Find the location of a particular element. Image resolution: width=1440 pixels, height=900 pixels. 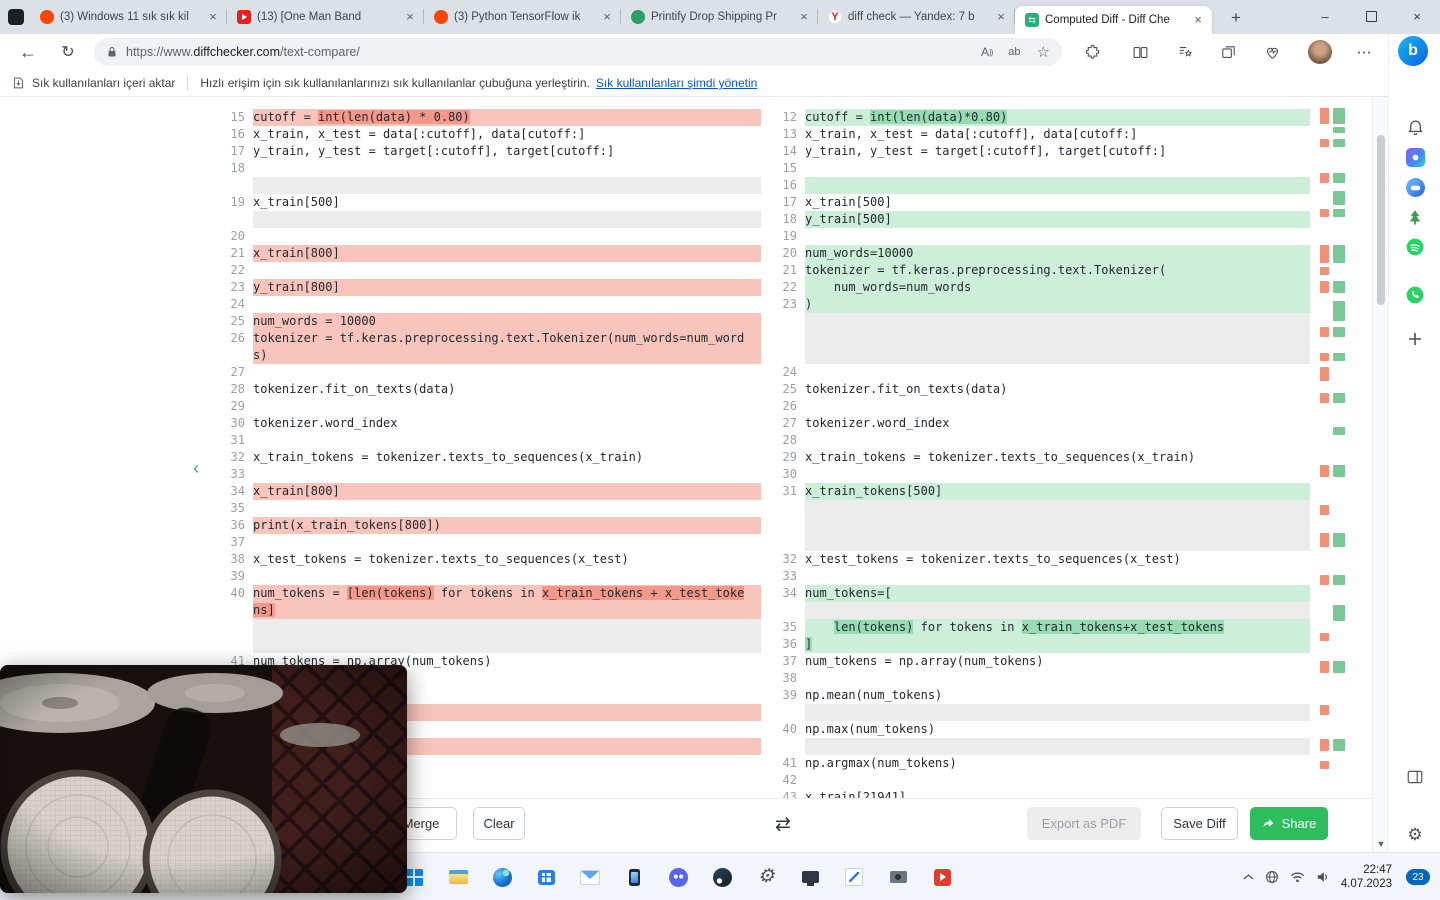

add-icon is located at coordinates (1415, 339).